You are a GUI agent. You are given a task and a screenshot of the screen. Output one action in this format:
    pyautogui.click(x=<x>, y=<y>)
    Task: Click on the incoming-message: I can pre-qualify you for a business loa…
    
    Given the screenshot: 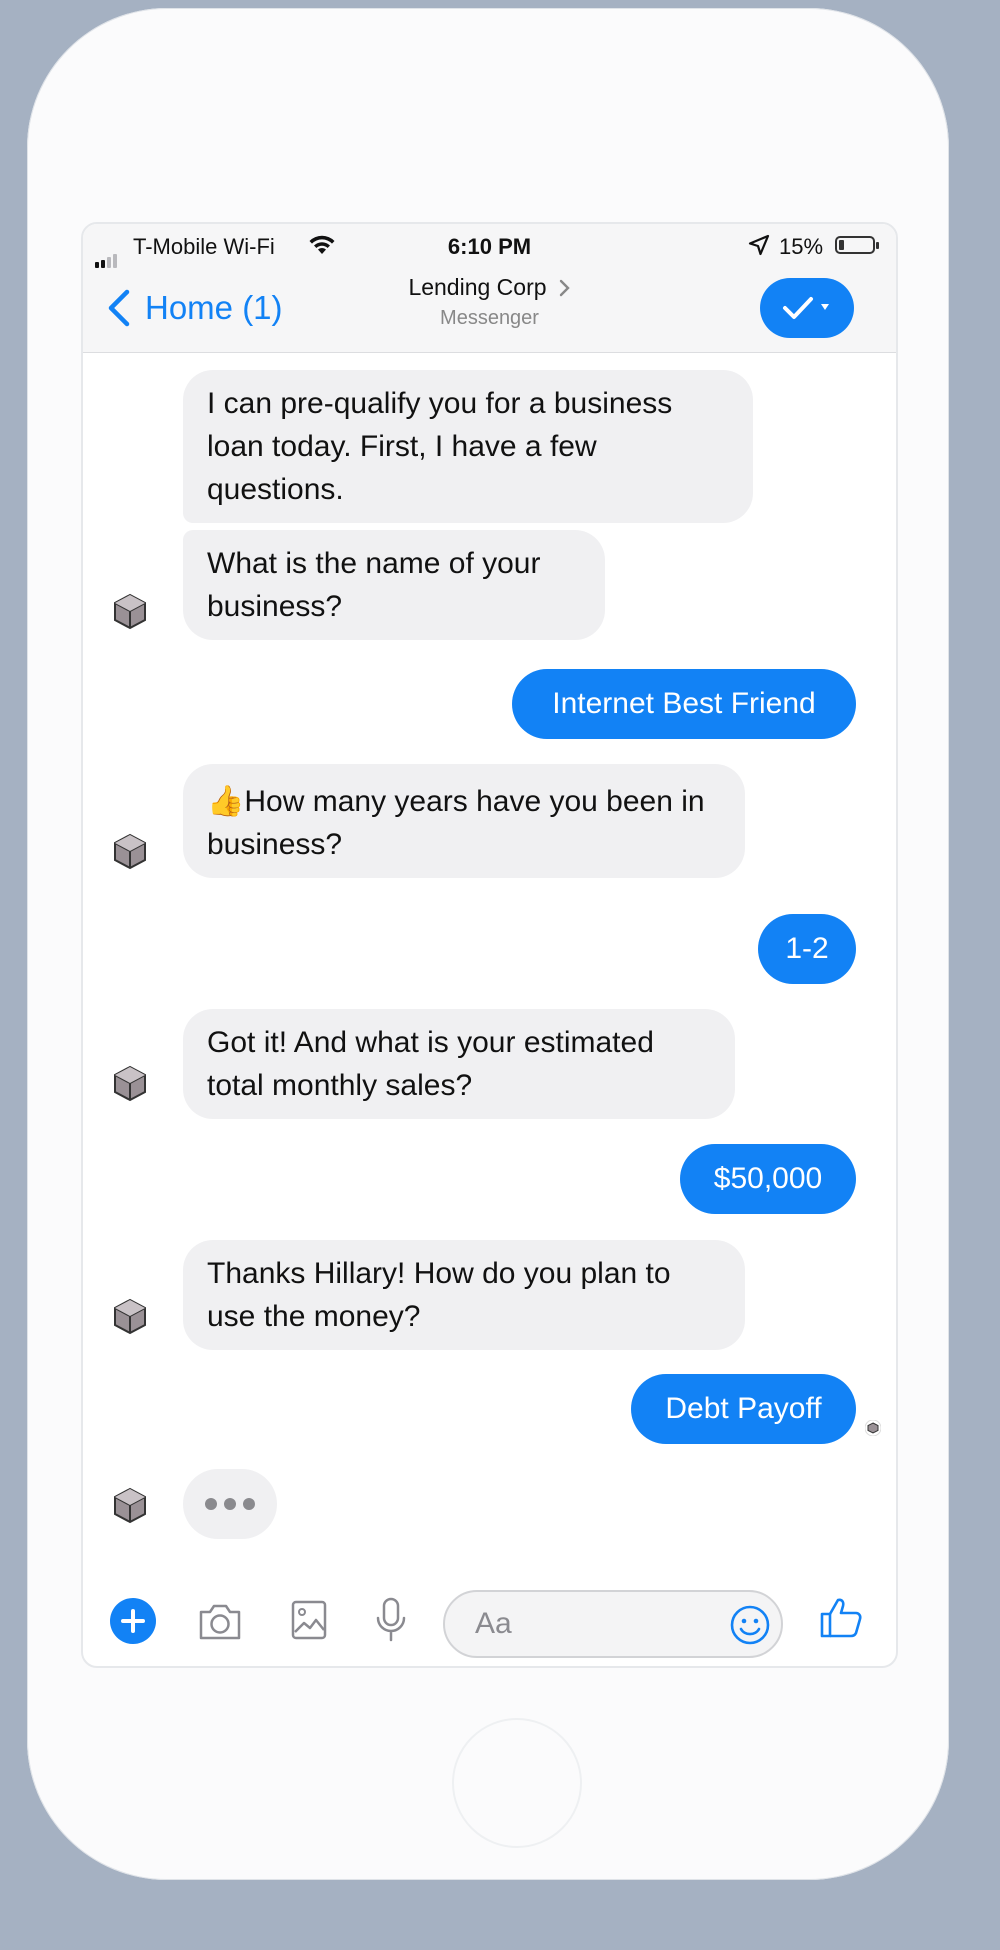 What is the action you would take?
    pyautogui.click(x=468, y=446)
    